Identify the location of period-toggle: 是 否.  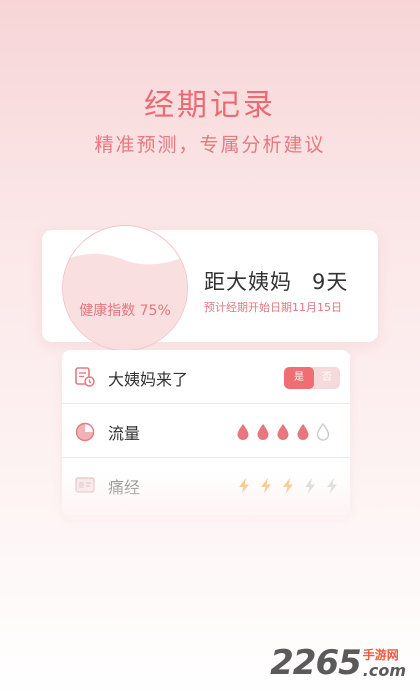
(312, 378).